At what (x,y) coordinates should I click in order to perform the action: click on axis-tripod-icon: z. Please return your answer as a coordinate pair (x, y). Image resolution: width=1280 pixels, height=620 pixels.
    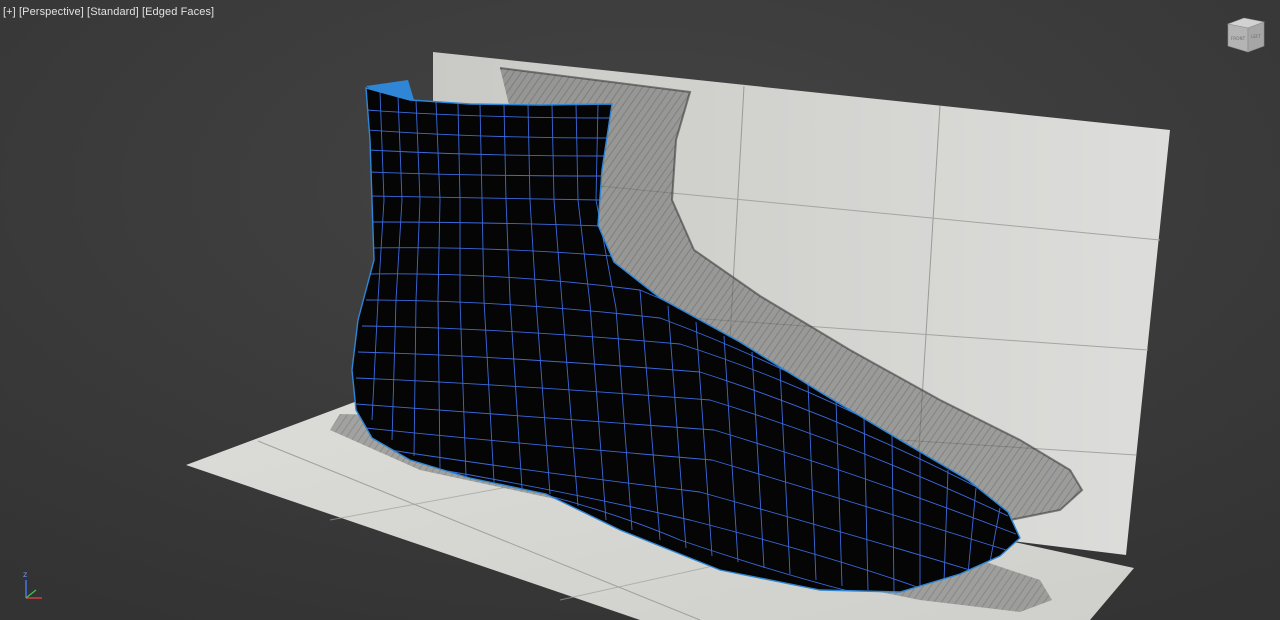
    Looking at the image, I should click on (32, 584).